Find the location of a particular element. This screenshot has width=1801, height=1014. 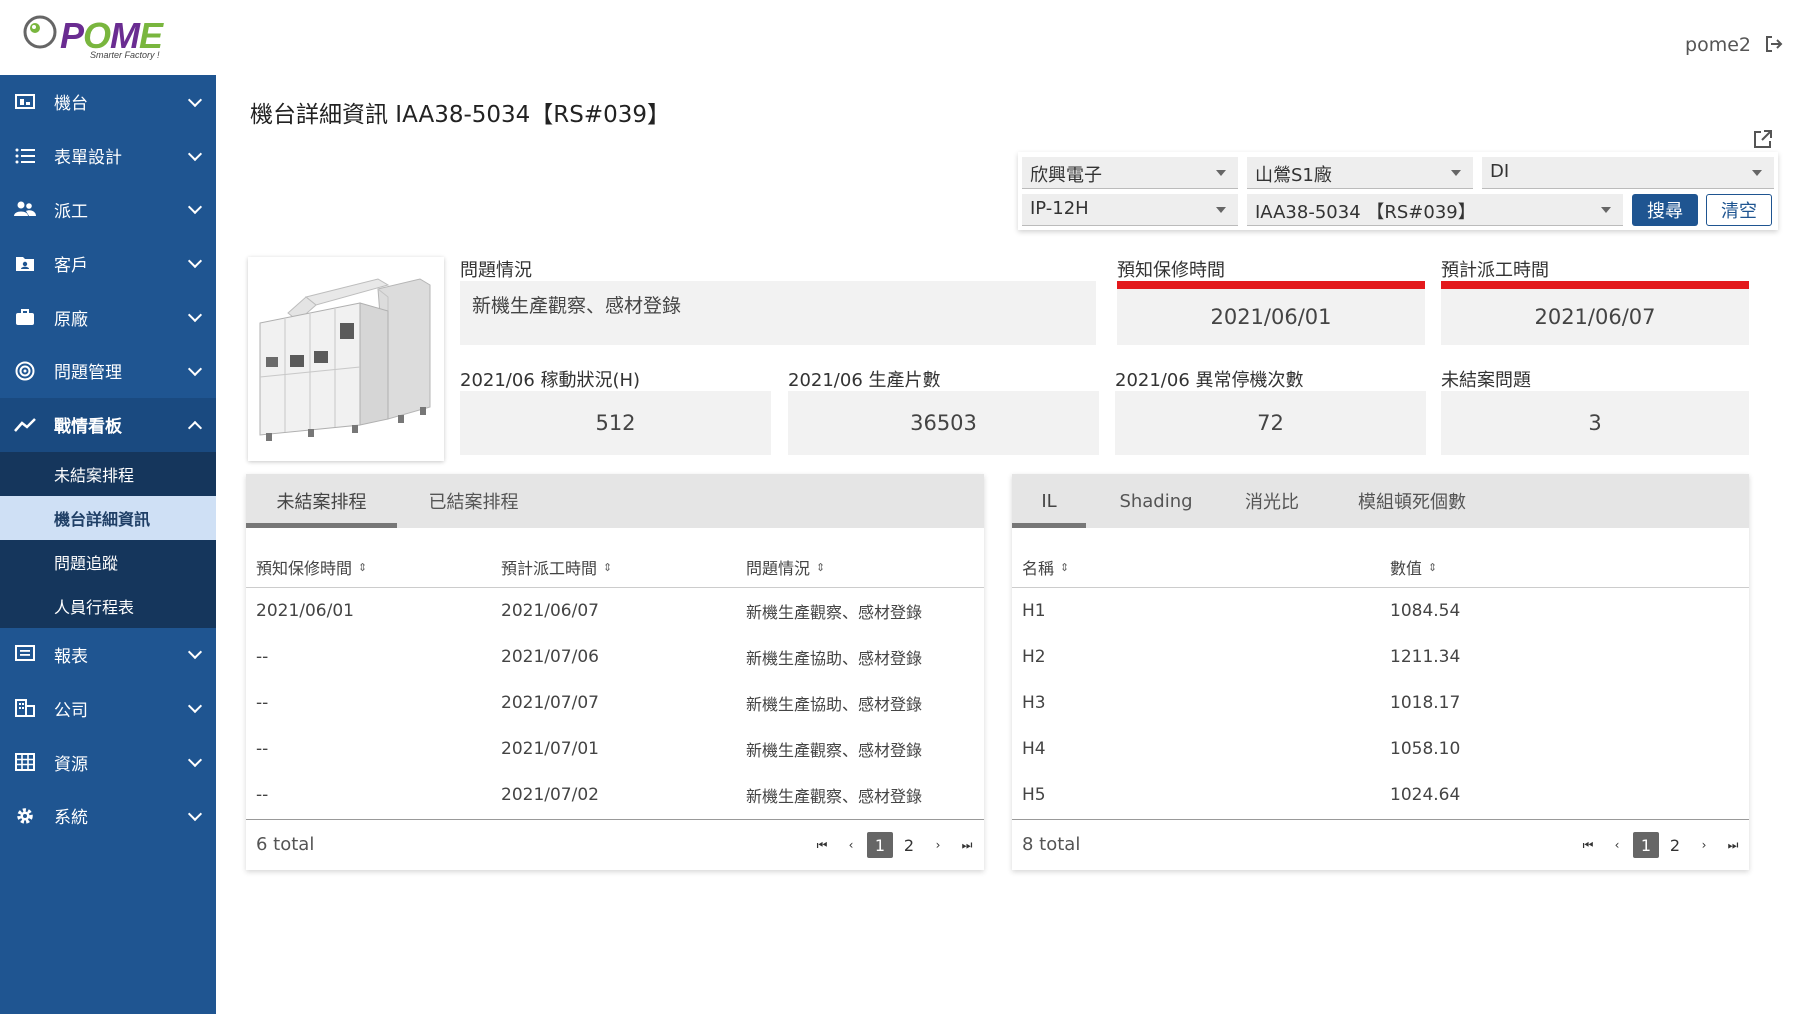

sidebar-item-company: 公司 is located at coordinates (108, 708).